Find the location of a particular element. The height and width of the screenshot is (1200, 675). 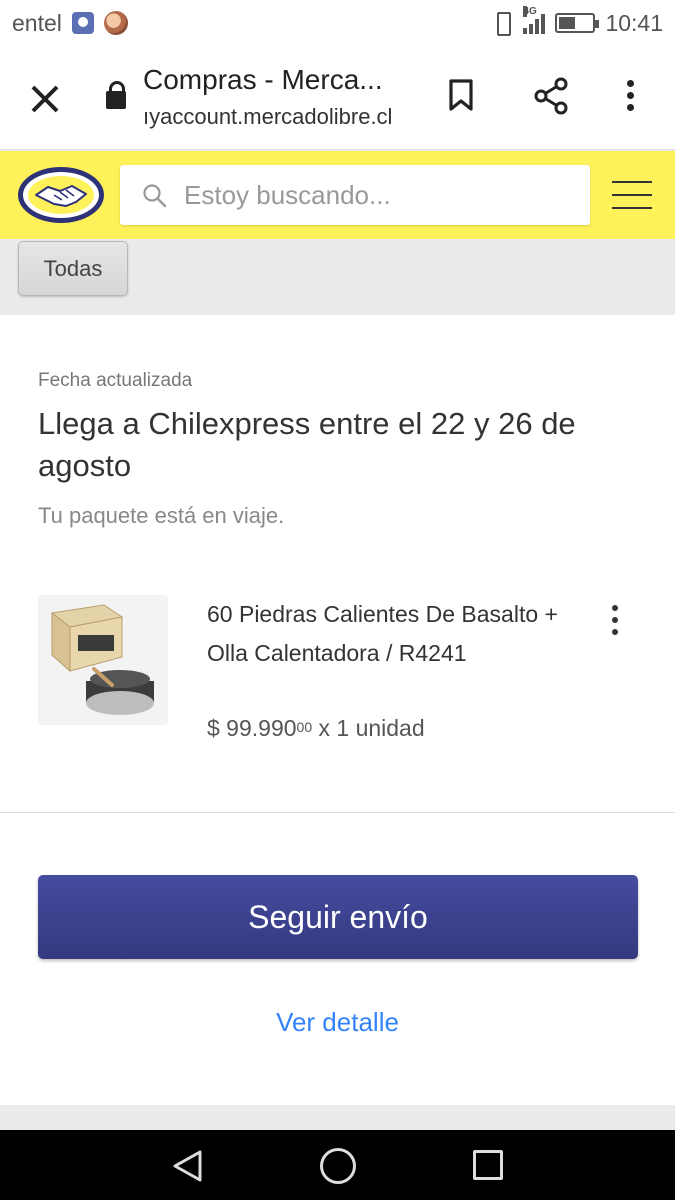

close-icon is located at coordinates (45, 99).